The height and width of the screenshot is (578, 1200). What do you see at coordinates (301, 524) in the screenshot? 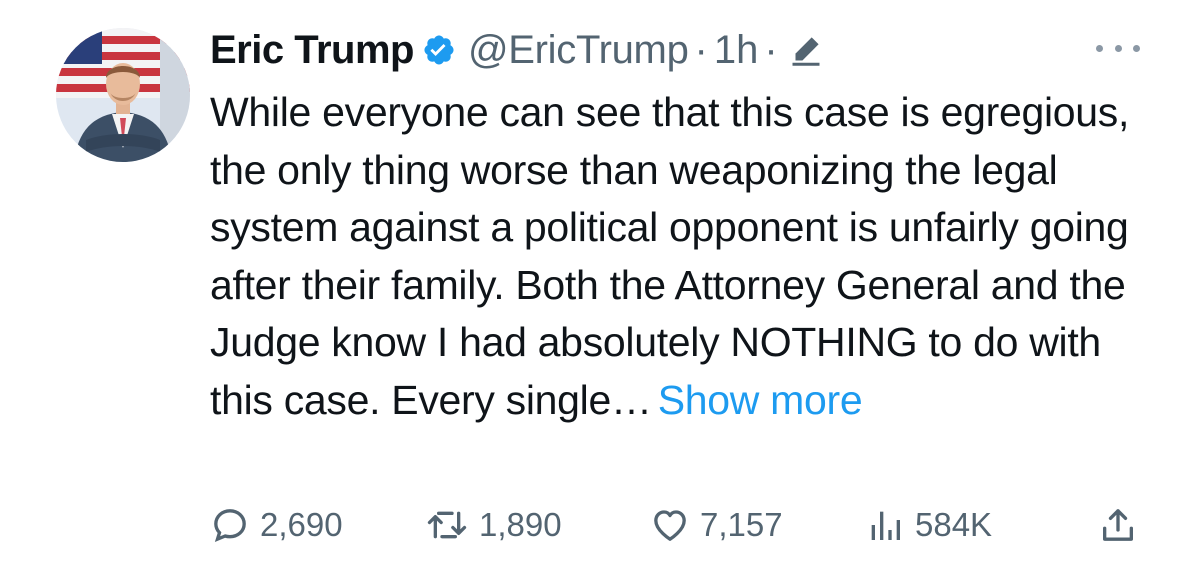
I see `reply-count: 2,690` at bounding box center [301, 524].